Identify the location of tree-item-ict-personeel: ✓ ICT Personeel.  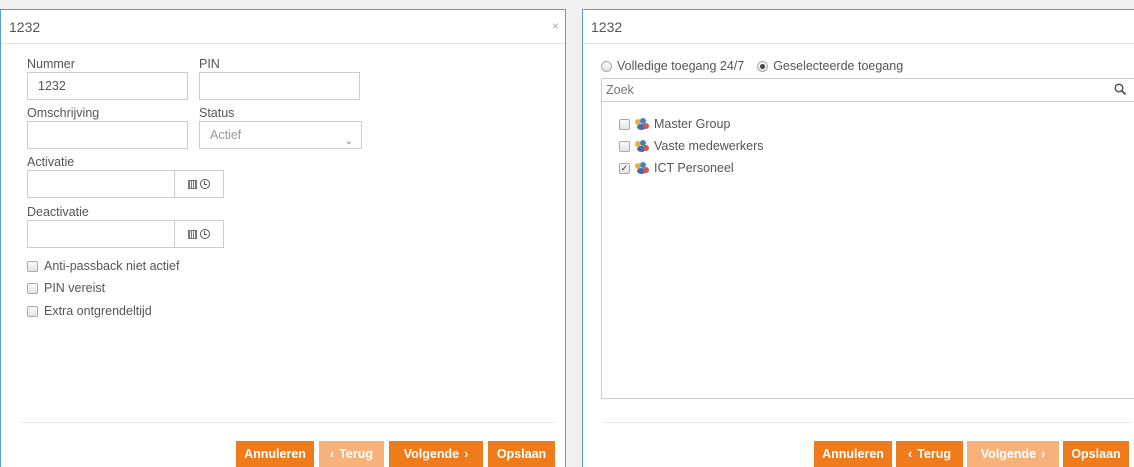
(676, 168).